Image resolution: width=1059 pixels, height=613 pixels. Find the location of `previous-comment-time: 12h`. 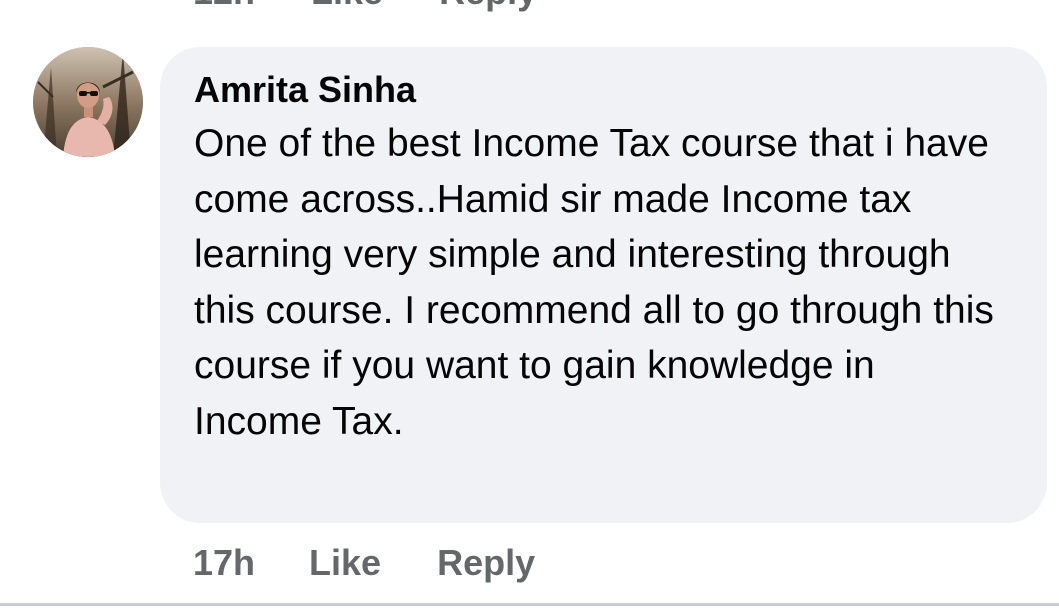

previous-comment-time: 12h is located at coordinates (224, 6).